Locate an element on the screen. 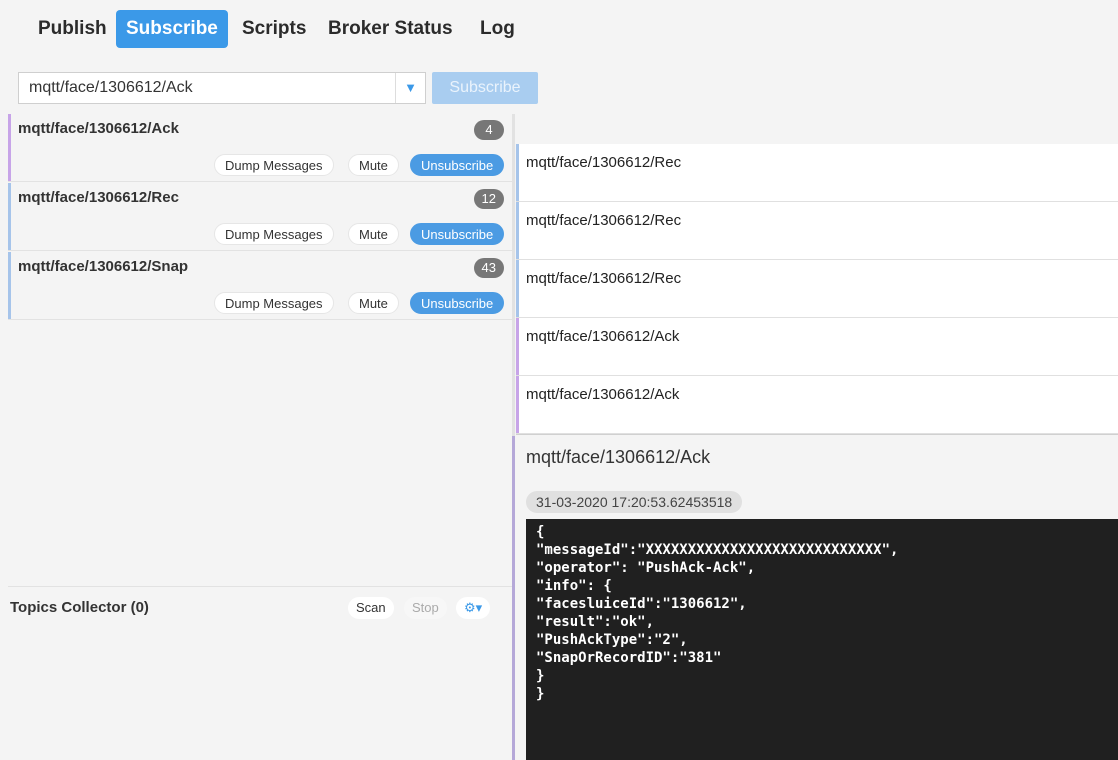 The height and width of the screenshot is (760, 1118). topic-input: mqtt/face/1306612/Ack is located at coordinates (222, 88).